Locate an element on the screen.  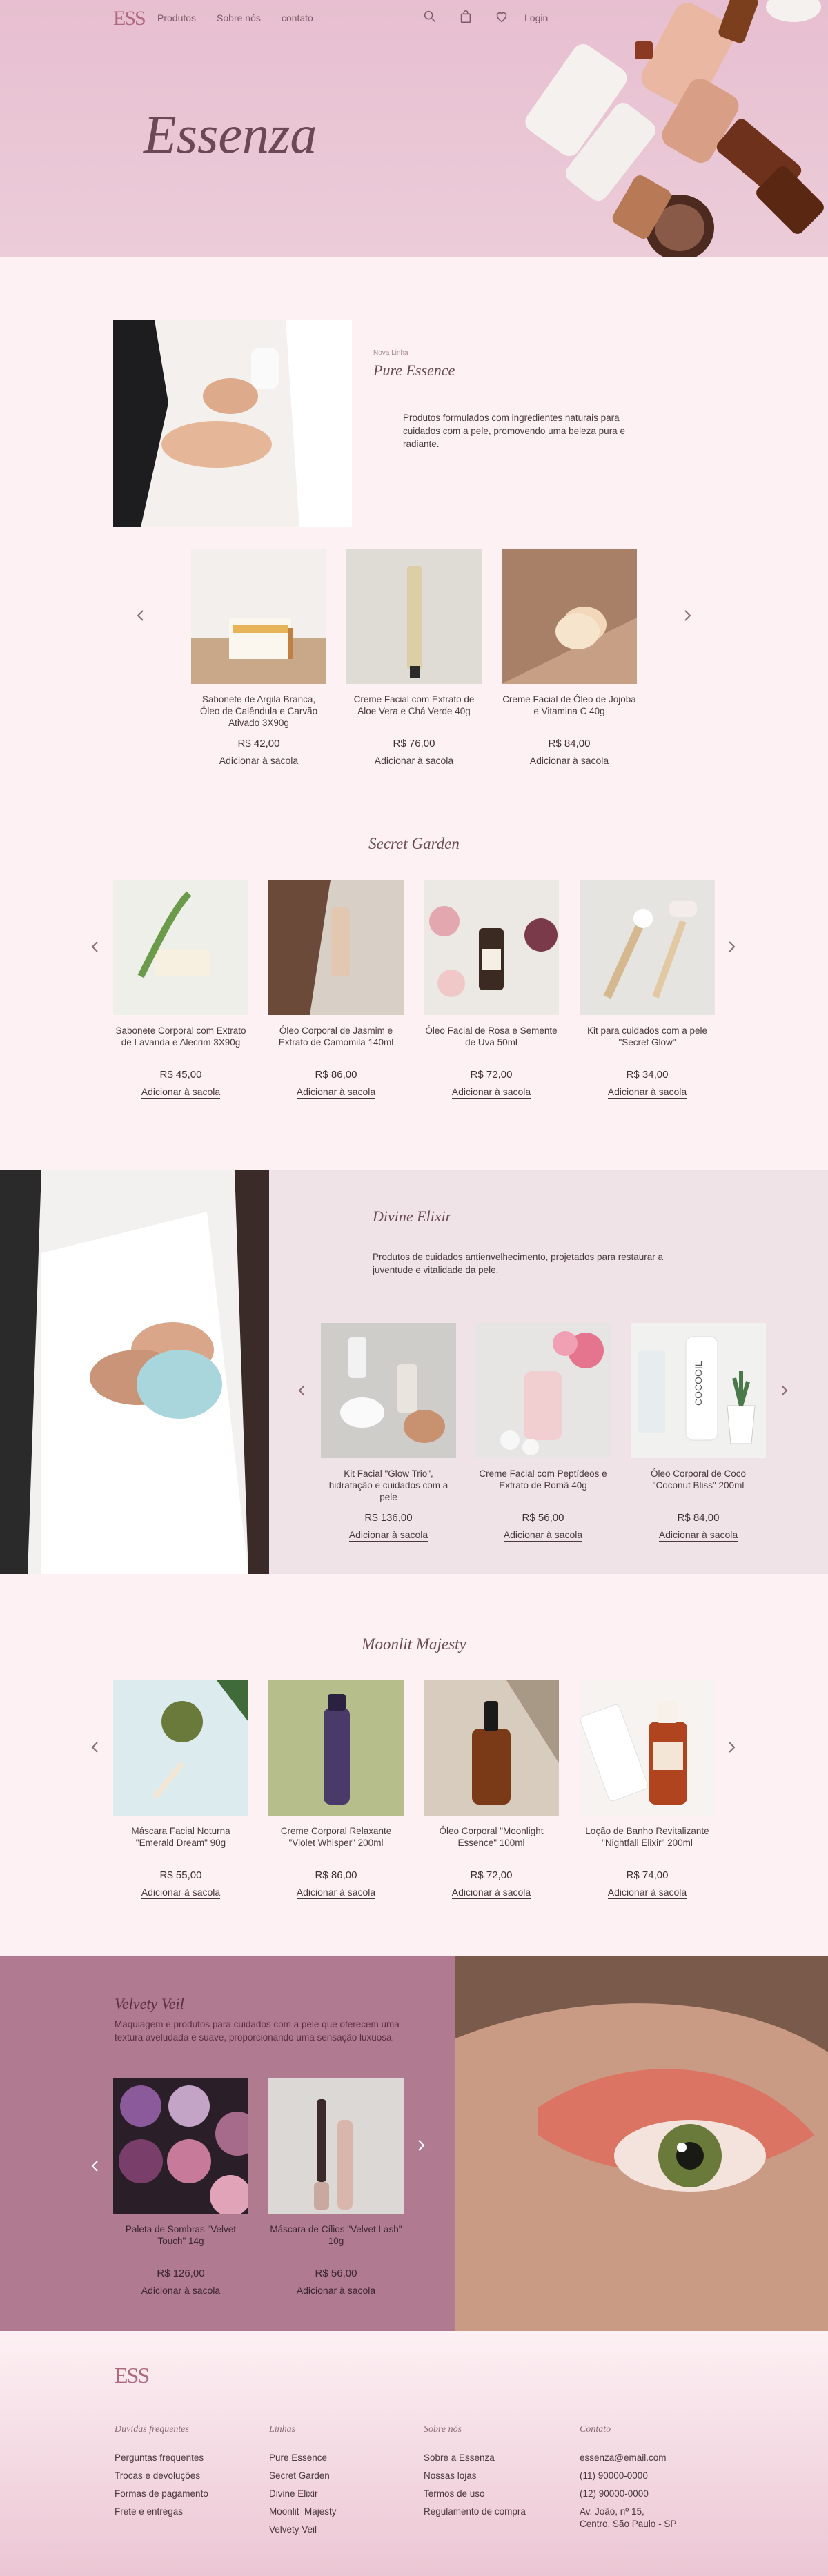
contact-phone: (12) 90000-0000 is located at coordinates (614, 2493).